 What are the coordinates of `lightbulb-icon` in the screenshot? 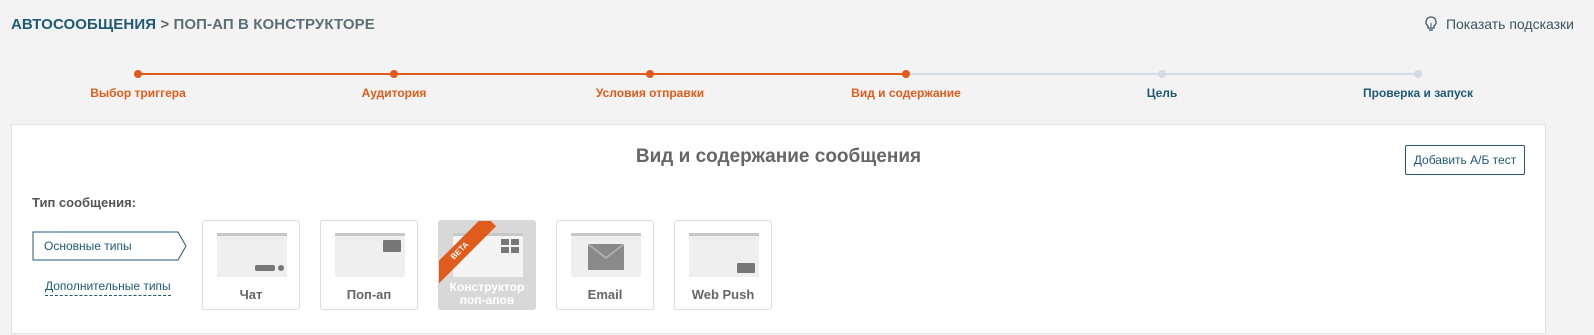 It's located at (1431, 24).